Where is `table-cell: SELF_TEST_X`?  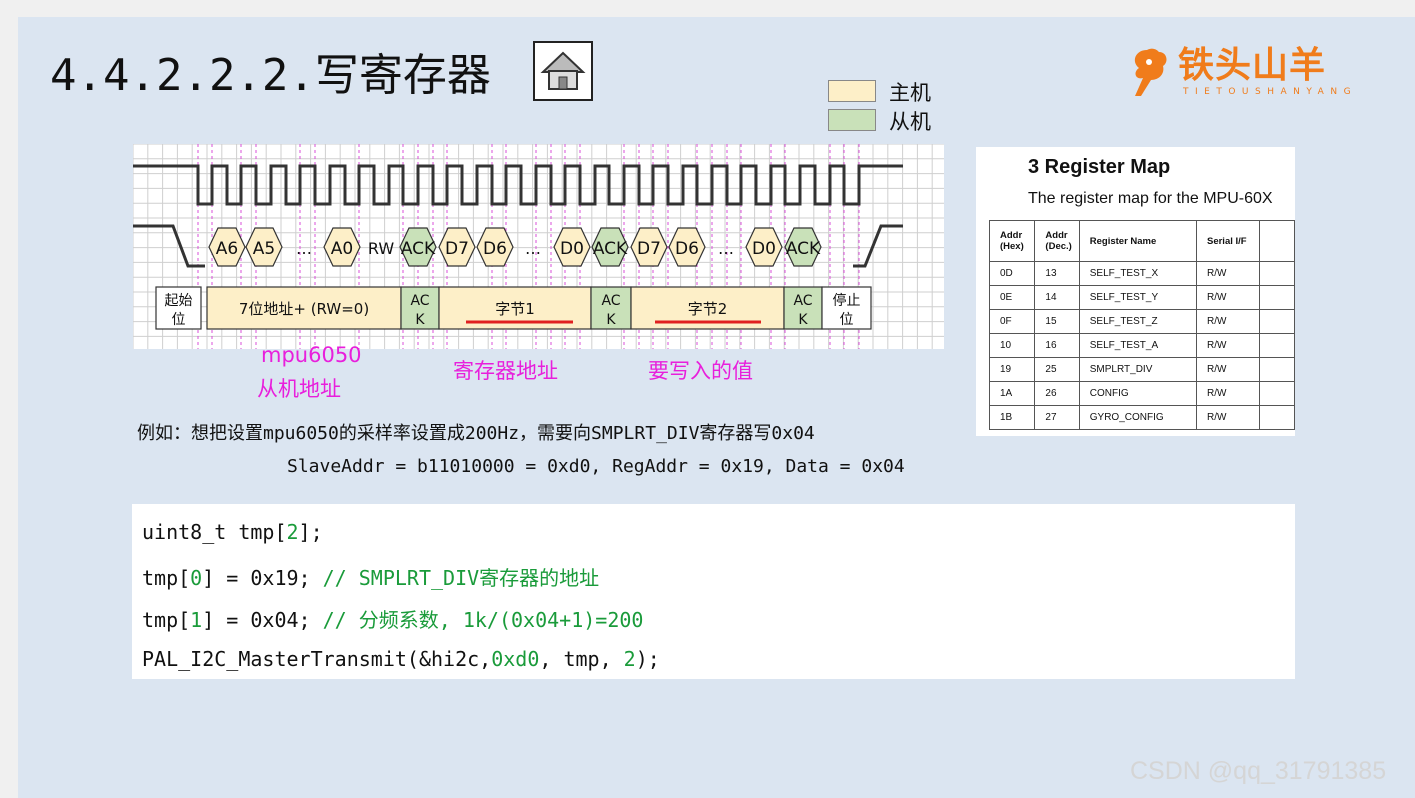 table-cell: SELF_TEST_X is located at coordinates (1137, 273).